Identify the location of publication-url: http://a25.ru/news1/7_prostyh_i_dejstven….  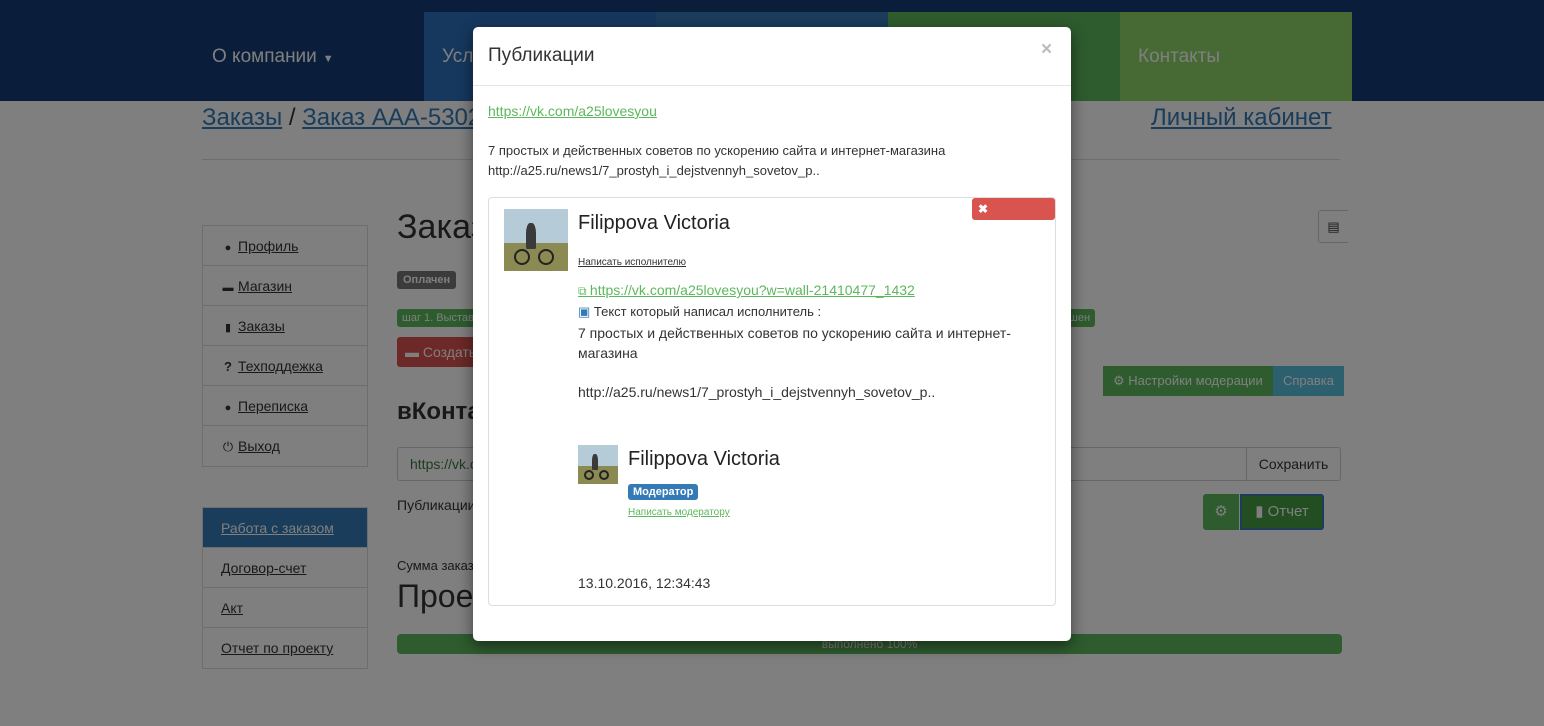
(654, 170).